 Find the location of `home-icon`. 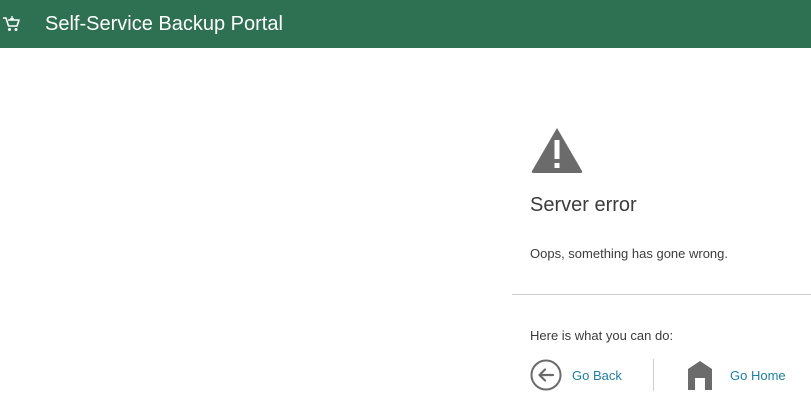

home-icon is located at coordinates (700, 375).